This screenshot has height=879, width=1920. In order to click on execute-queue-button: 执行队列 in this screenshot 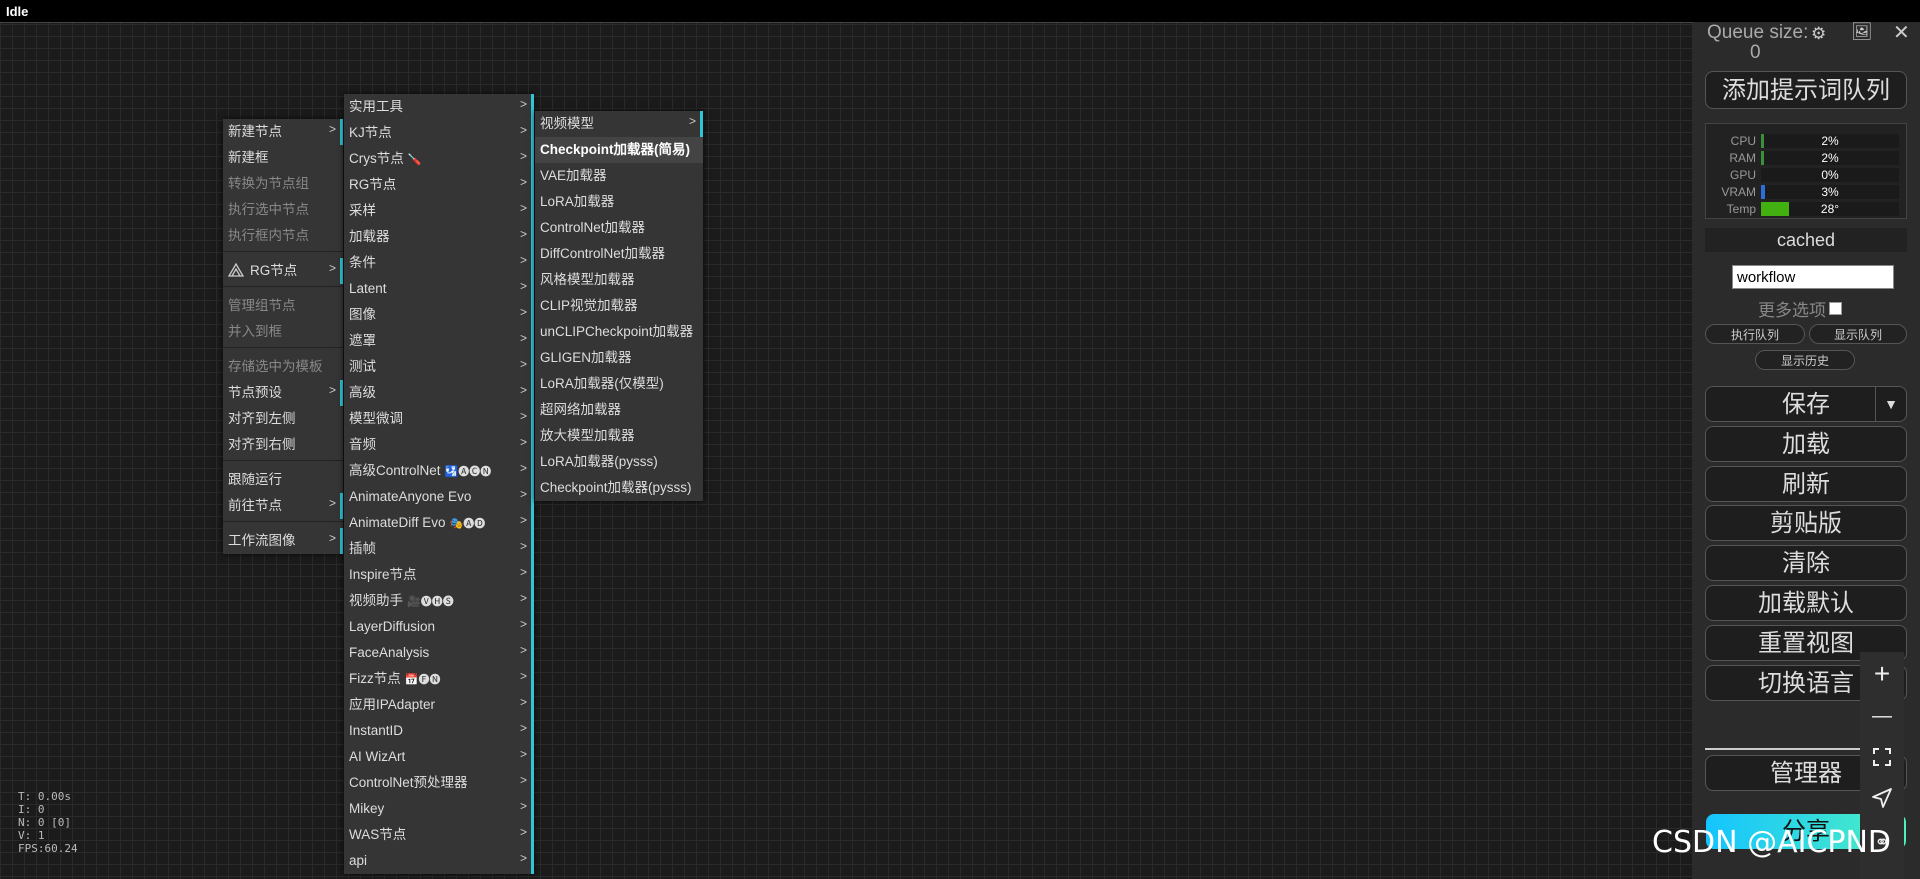, I will do `click(1755, 334)`.